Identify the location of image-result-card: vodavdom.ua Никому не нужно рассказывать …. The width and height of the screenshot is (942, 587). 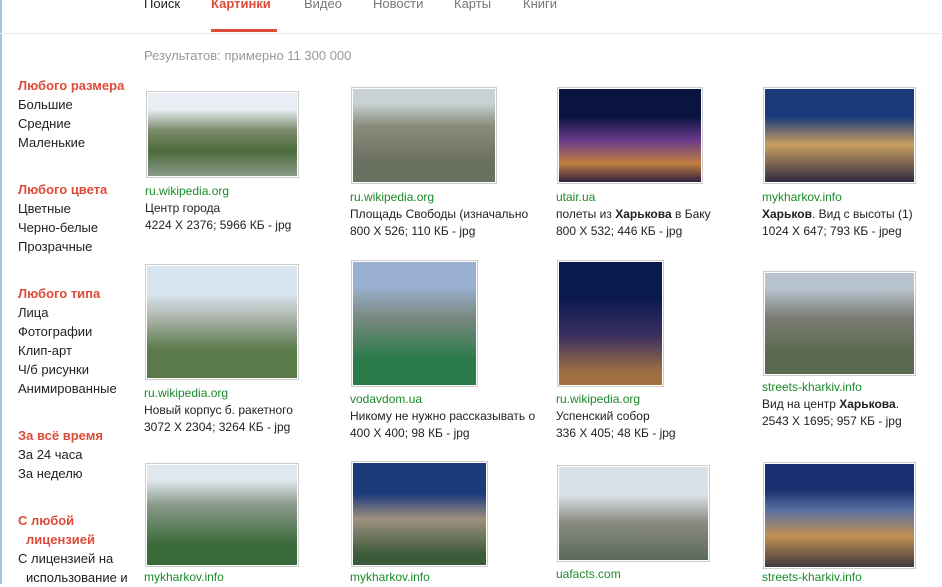
(442, 416).